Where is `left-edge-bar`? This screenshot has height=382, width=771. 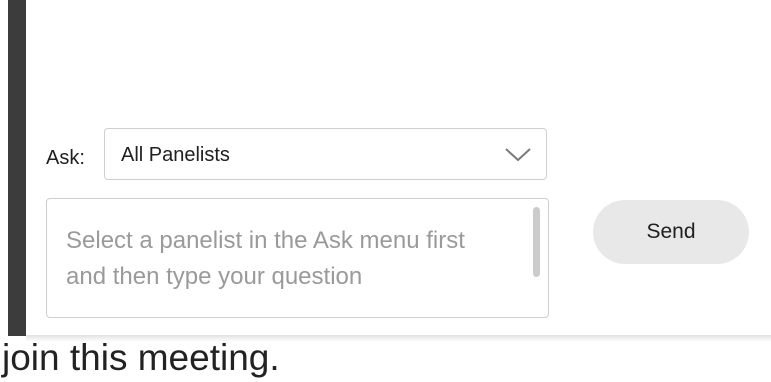
left-edge-bar is located at coordinates (17, 168).